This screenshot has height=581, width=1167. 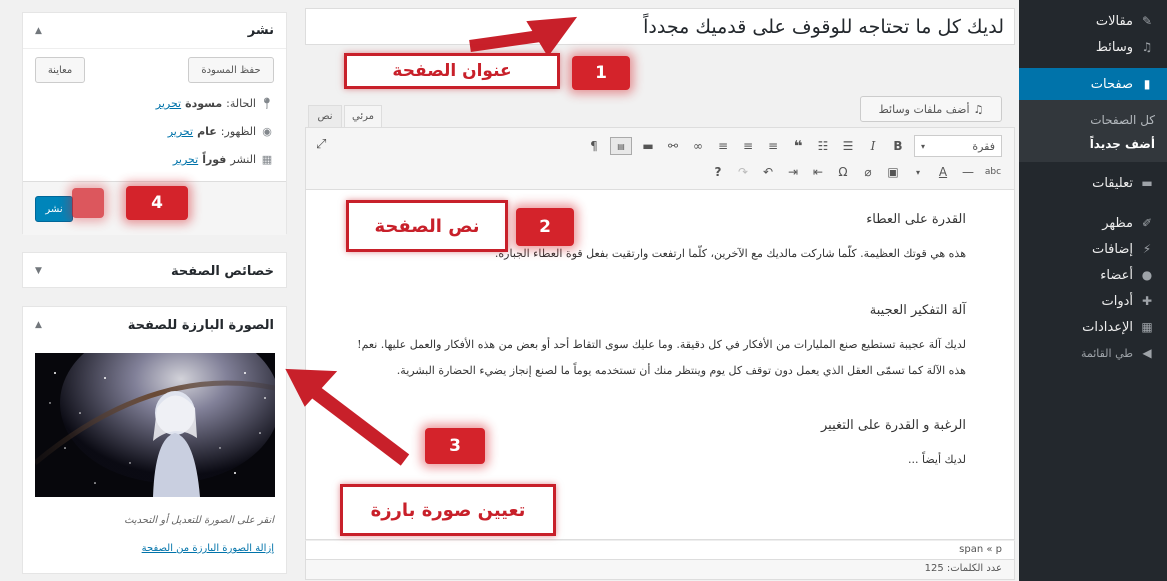 I want to click on annotation-number-4: 4, so click(x=157, y=203).